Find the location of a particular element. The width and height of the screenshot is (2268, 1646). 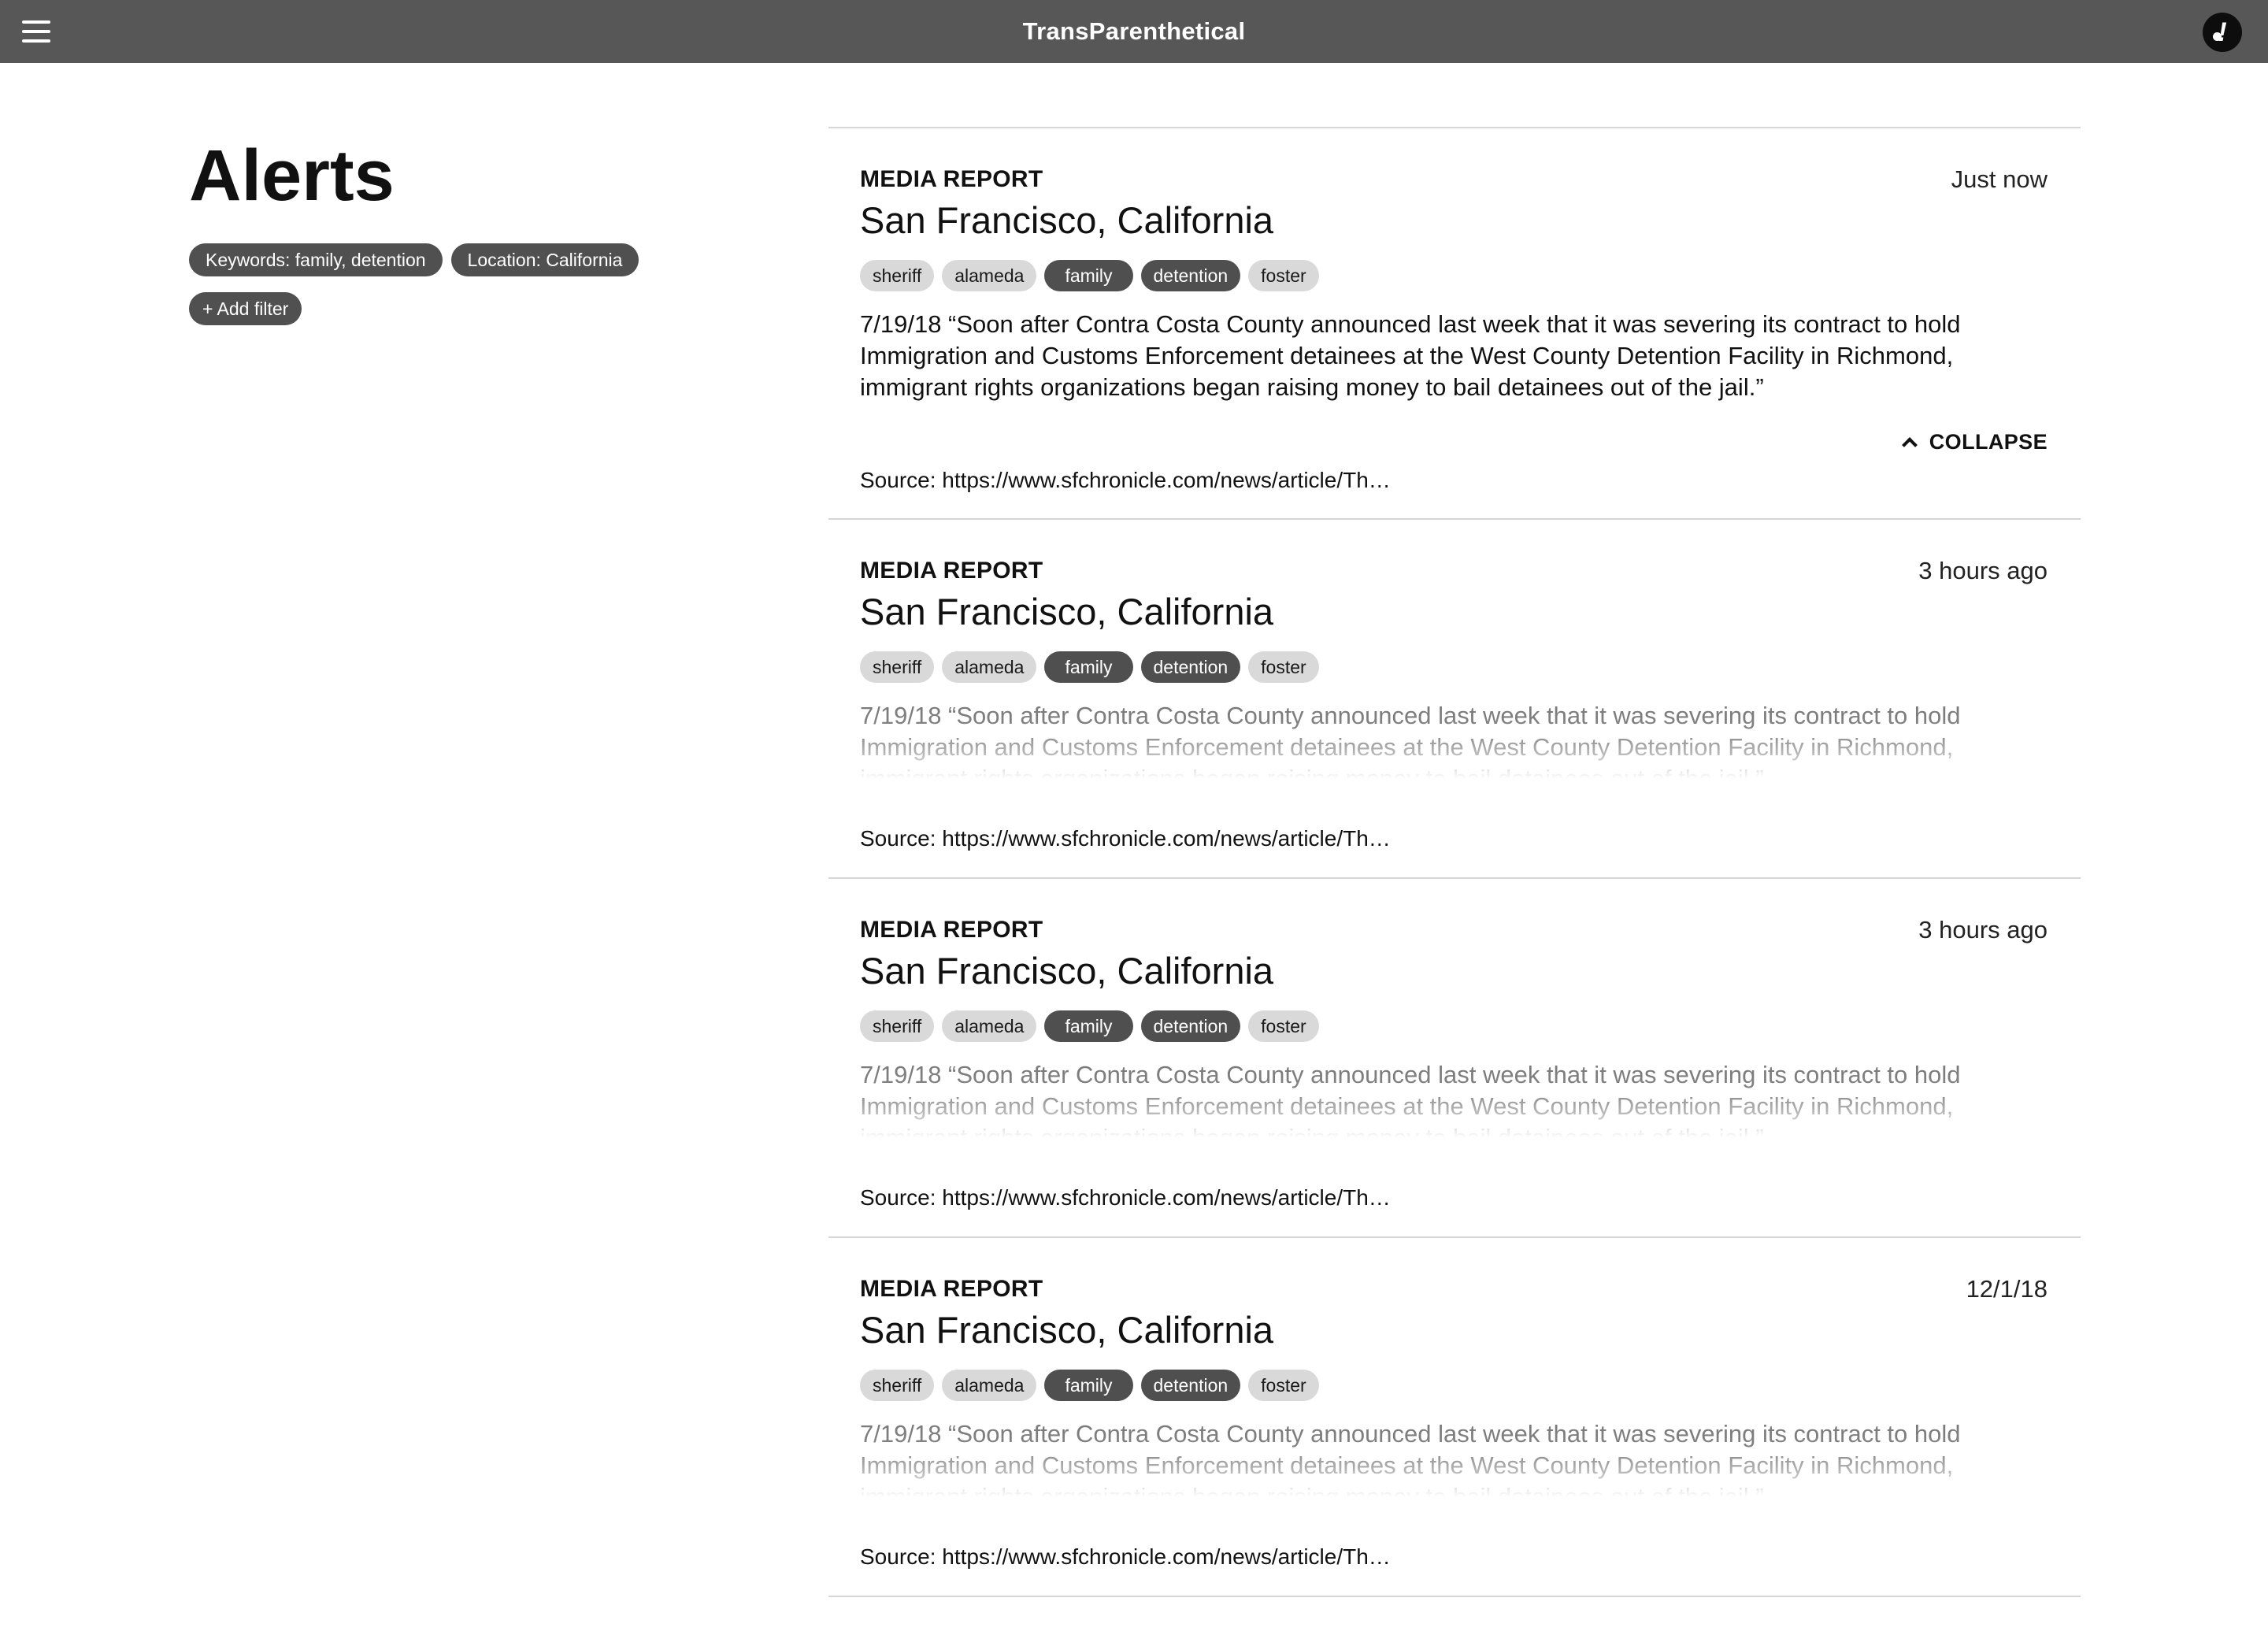

alert-timestamp: Just now is located at coordinates (1999, 179).